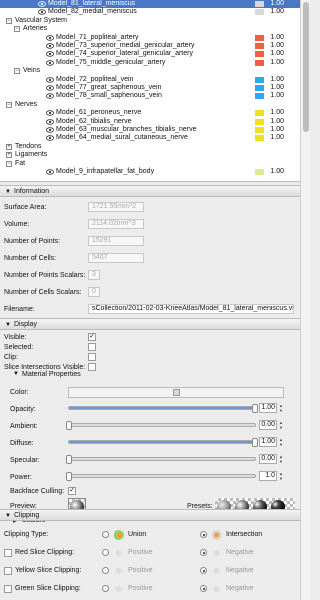 The height and width of the screenshot is (600, 320). What do you see at coordinates (69, 476) in the screenshot?
I see `power-slider-handle` at bounding box center [69, 476].